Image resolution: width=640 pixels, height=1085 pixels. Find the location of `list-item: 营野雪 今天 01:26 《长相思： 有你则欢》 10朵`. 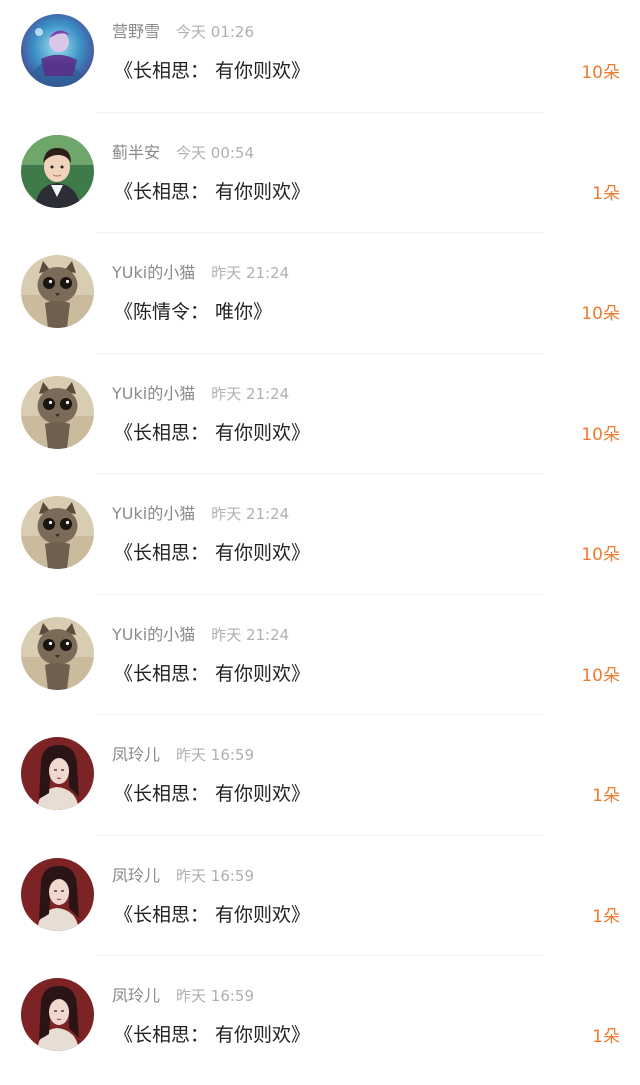

list-item: 营野雪 今天 01:26 《长相思： 有你则欢》 10朵 is located at coordinates (320, 60).